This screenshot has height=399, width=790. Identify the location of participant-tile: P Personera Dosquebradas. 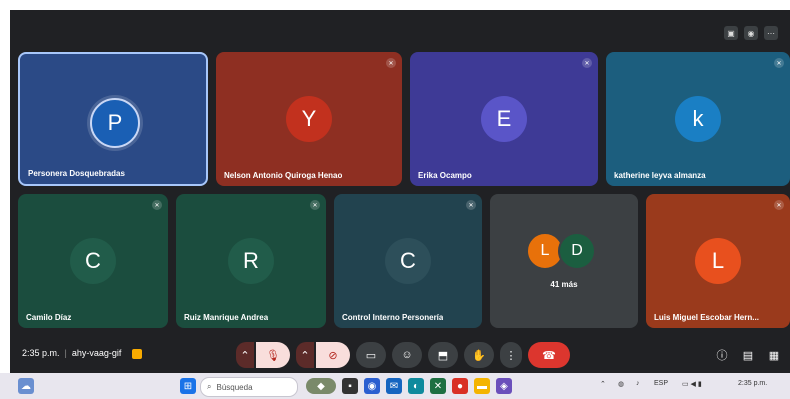
(113, 119).